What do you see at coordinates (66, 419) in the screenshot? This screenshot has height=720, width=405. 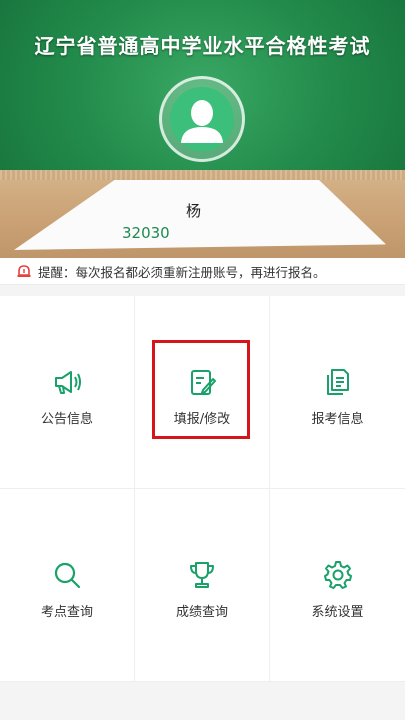 I see `menu-item-label: 公告信息` at bounding box center [66, 419].